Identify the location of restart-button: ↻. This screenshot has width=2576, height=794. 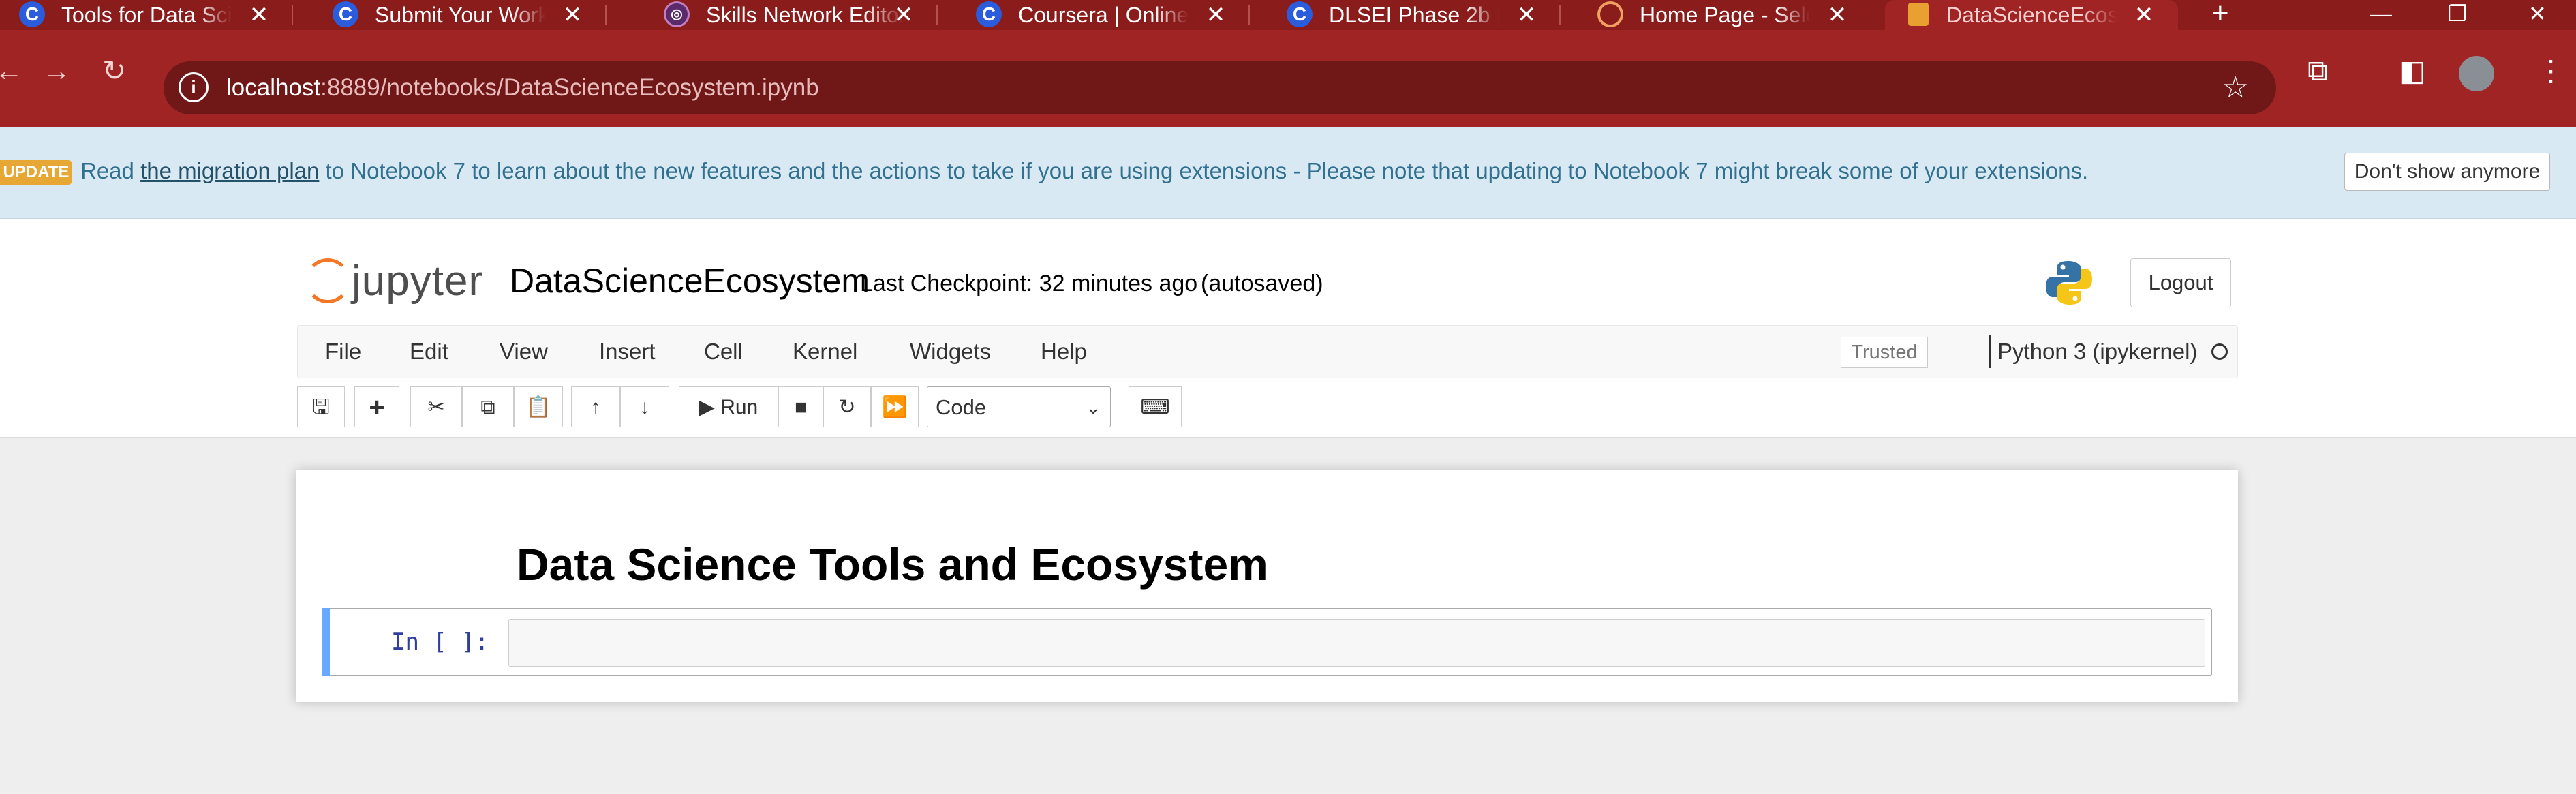
(847, 406).